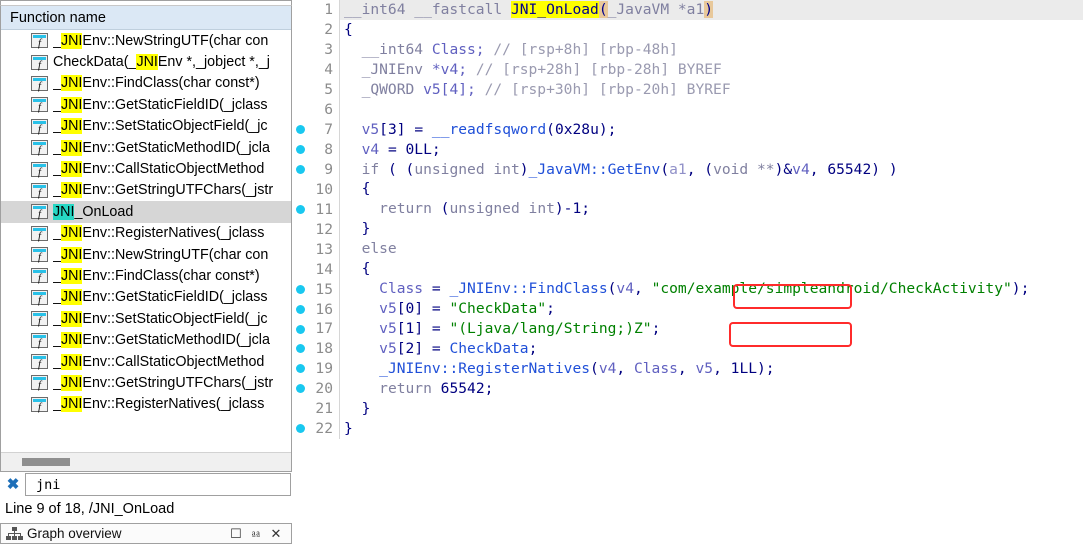 The image size is (1083, 546). I want to click on code-line: 21 }, so click(687, 408).